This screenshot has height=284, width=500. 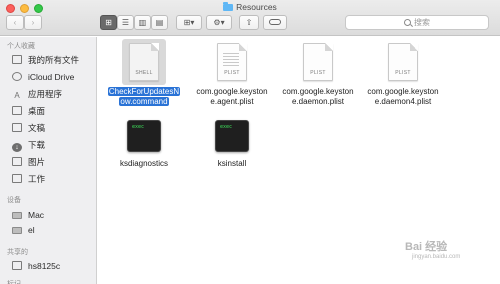 I want to click on desktop-icon, so click(x=17, y=110).